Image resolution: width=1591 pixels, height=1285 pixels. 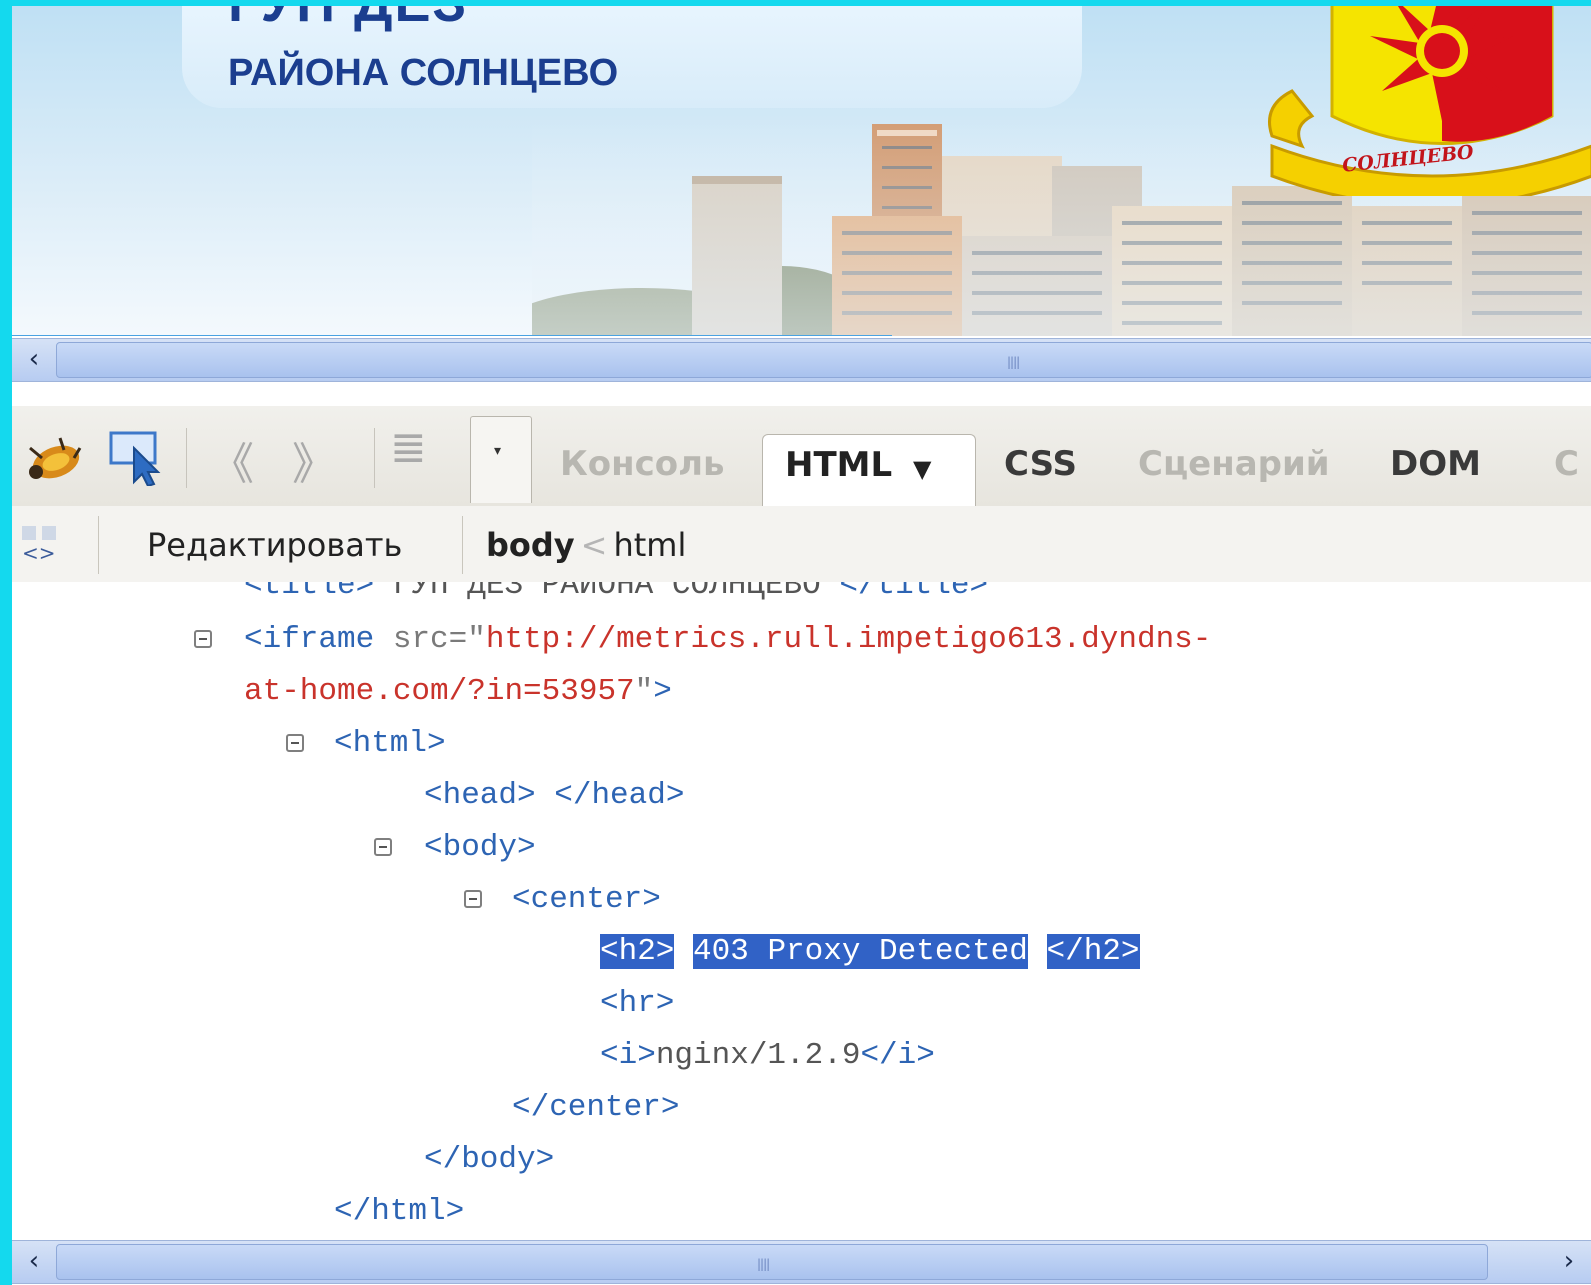 What do you see at coordinates (55, 458) in the screenshot?
I see `firebug-icon` at bounding box center [55, 458].